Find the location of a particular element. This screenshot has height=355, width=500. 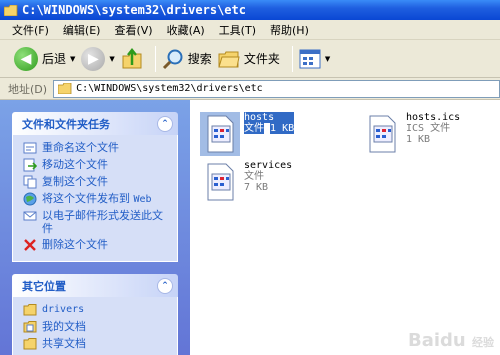

task-email: 以电子邮件形式发送此文件 is located at coordinates (96, 222).